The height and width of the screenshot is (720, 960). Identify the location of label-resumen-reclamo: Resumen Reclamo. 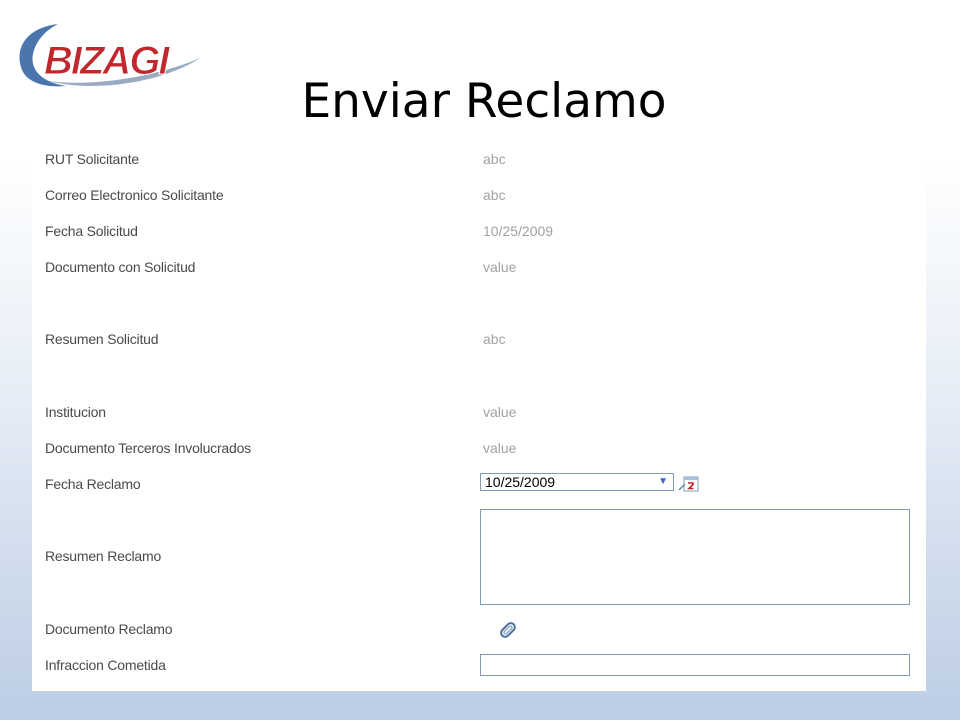
(103, 556).